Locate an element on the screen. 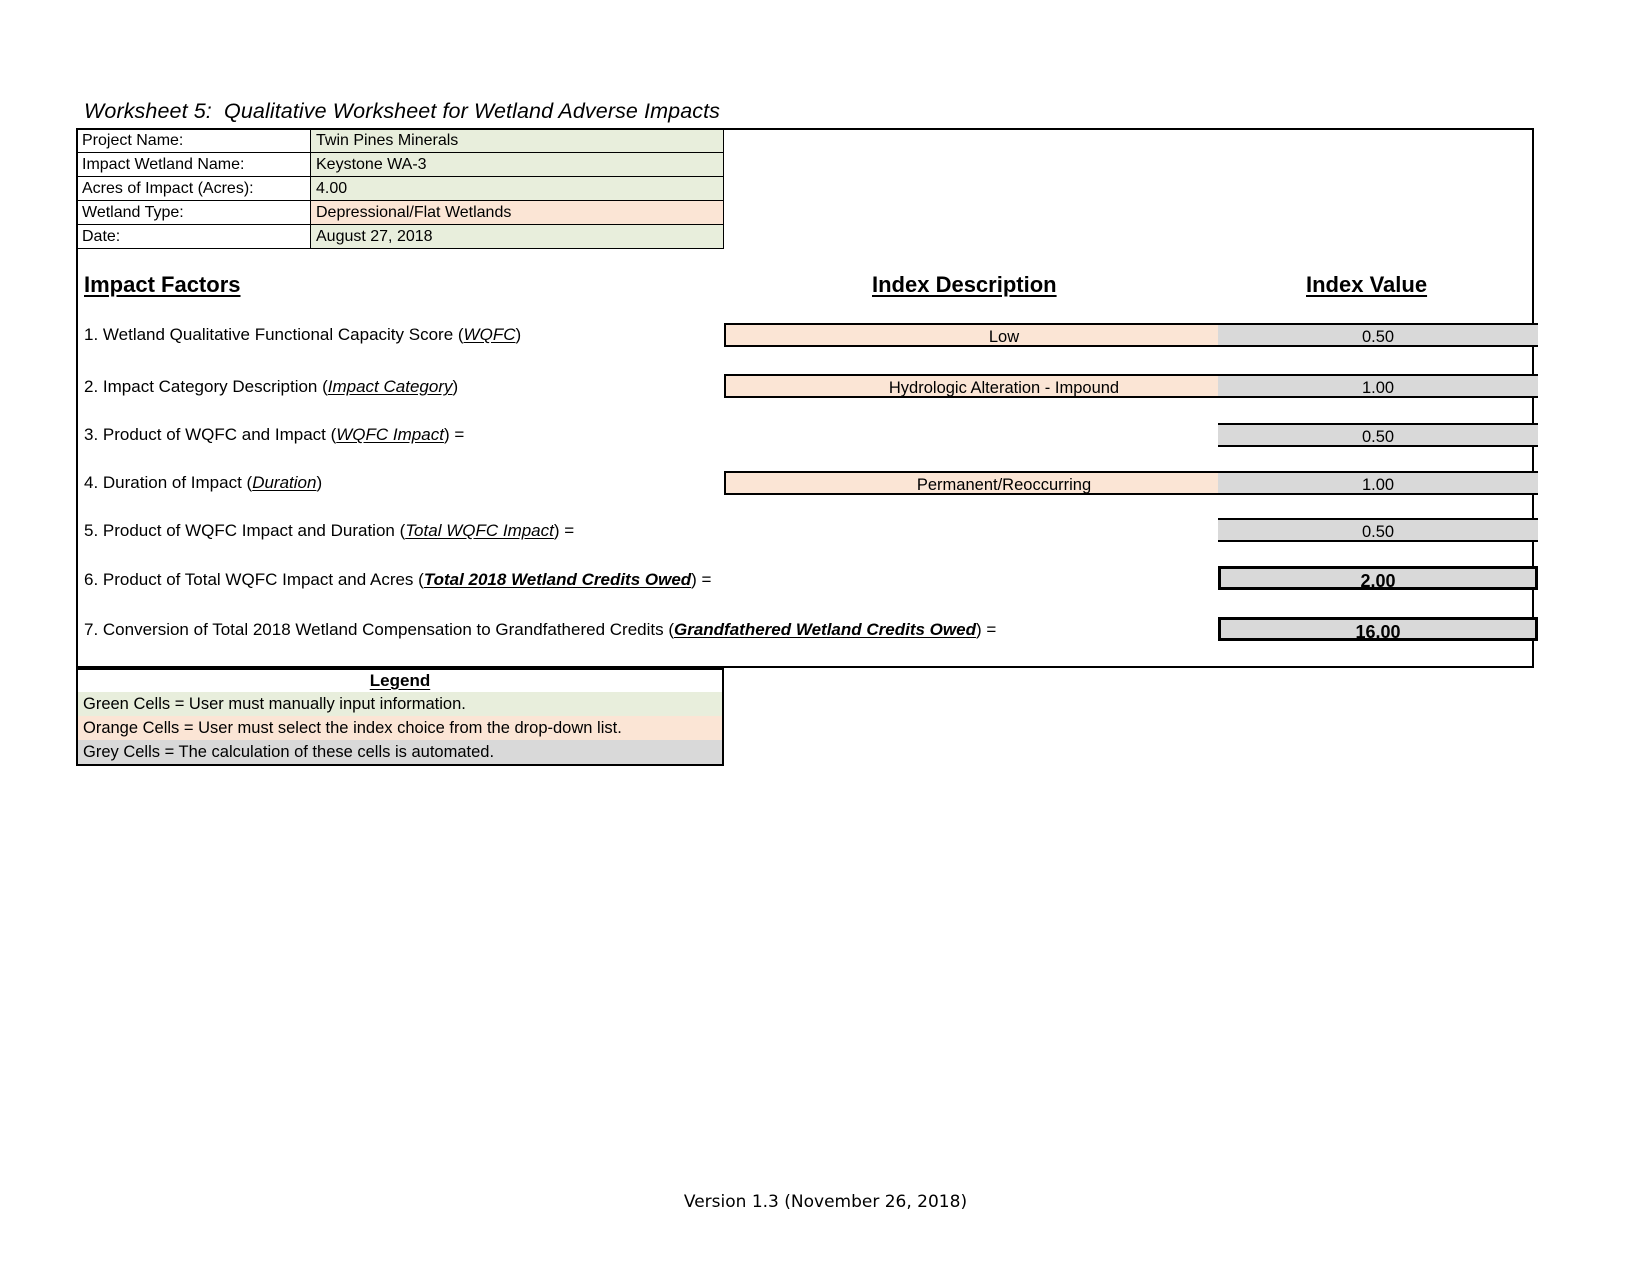 The height and width of the screenshot is (1278, 1651). index-value-cell-2: 1.00 is located at coordinates (1378, 386).